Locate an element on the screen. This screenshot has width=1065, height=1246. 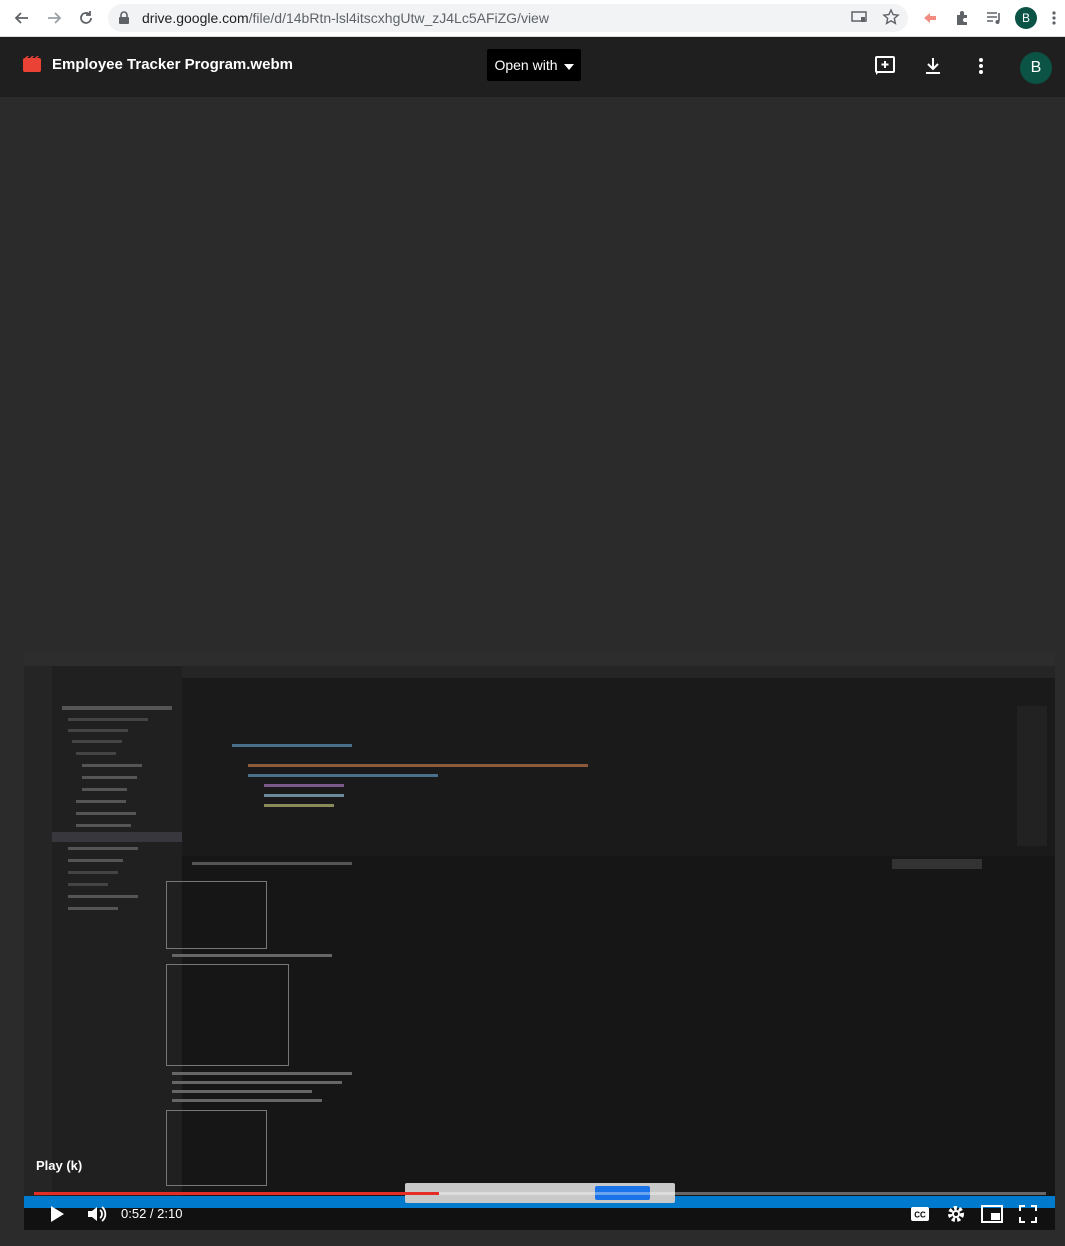
forward-icon is located at coordinates (54, 18).